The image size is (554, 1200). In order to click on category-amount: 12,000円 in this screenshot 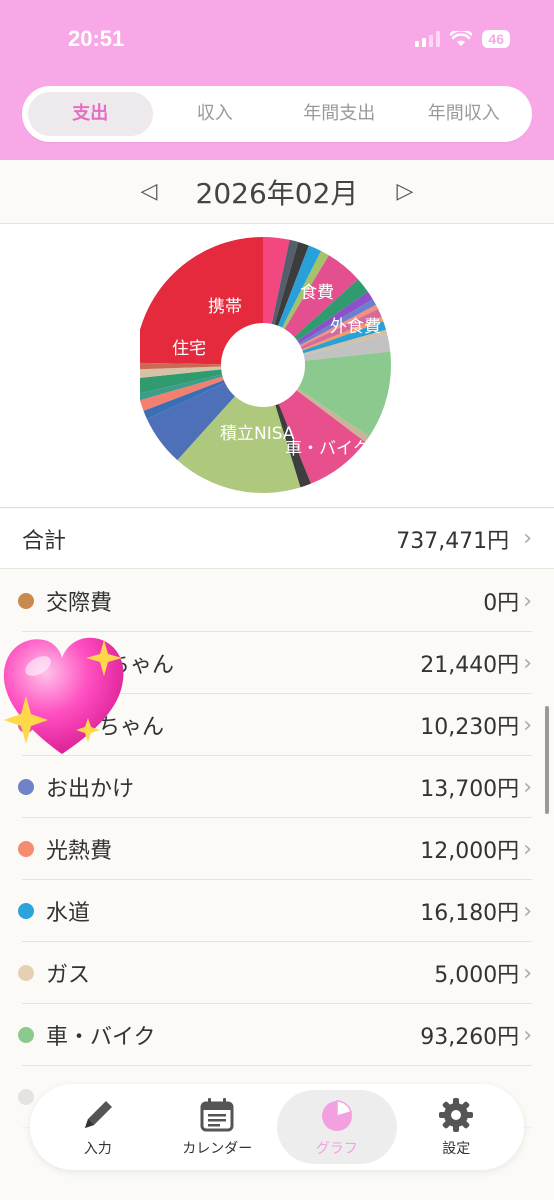, I will do `click(470, 851)`.